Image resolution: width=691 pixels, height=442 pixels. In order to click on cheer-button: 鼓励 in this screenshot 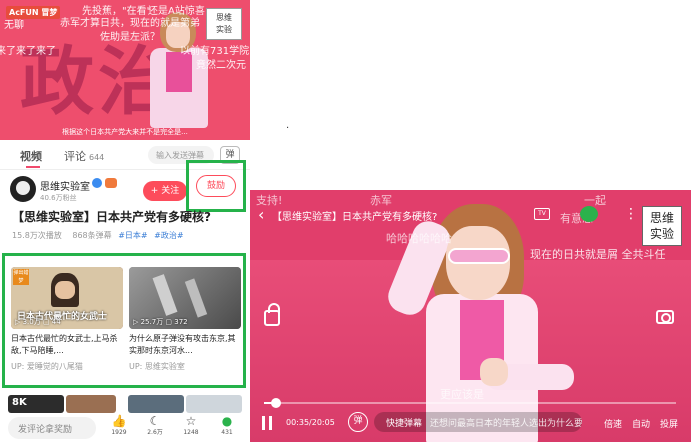, I will do `click(216, 186)`.